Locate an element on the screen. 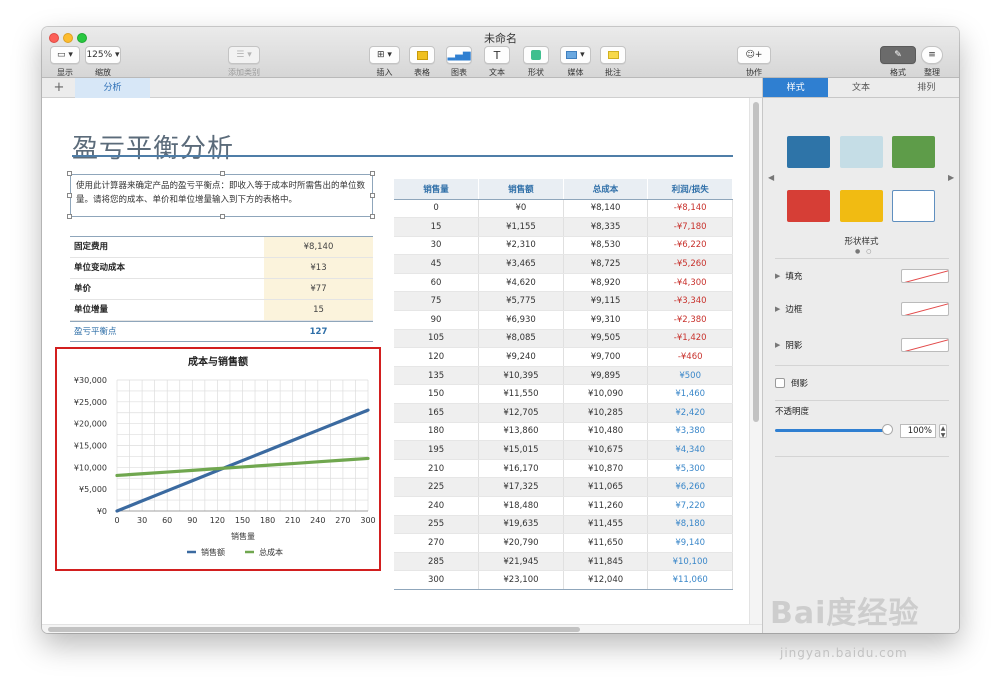  add-sheet-button: + is located at coordinates (59, 87).